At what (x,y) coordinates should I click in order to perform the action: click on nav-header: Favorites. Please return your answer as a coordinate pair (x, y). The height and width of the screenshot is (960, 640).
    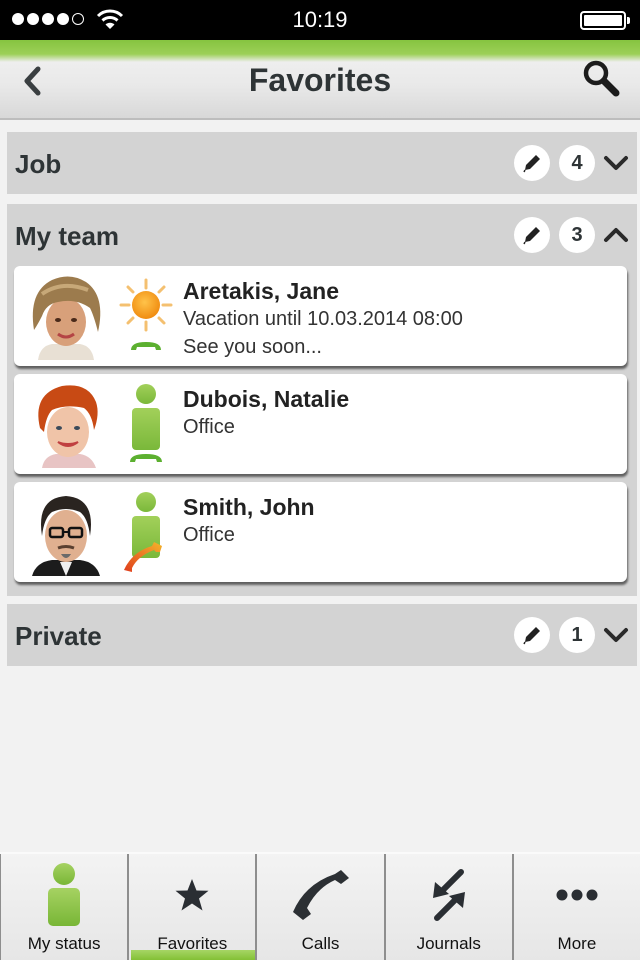
    Looking at the image, I should click on (320, 80).